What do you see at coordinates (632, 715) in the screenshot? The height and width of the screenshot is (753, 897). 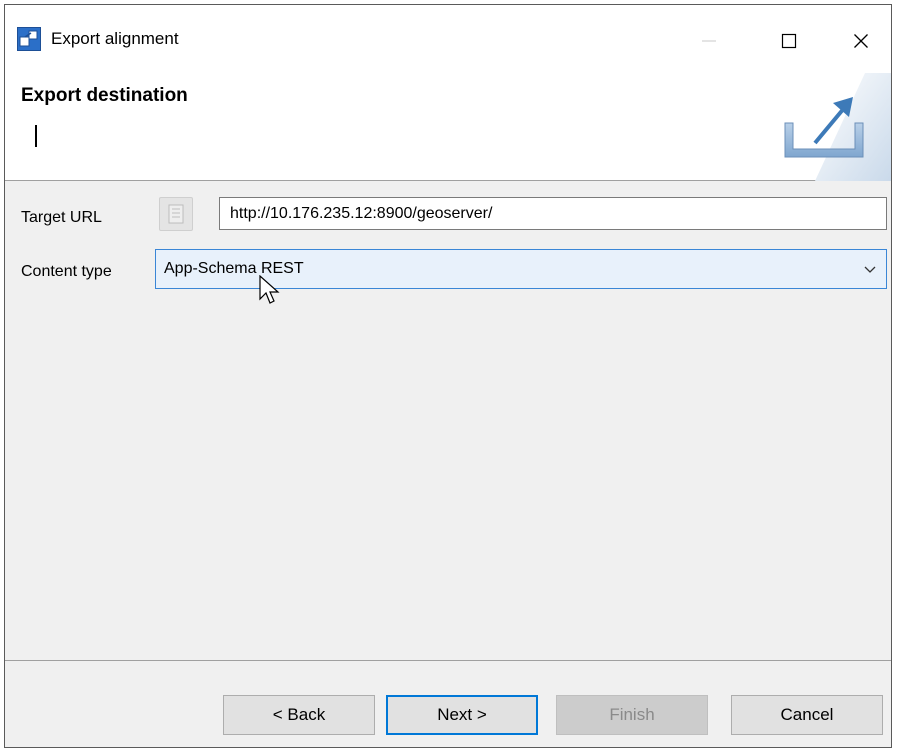 I see `finish-button: Finish` at bounding box center [632, 715].